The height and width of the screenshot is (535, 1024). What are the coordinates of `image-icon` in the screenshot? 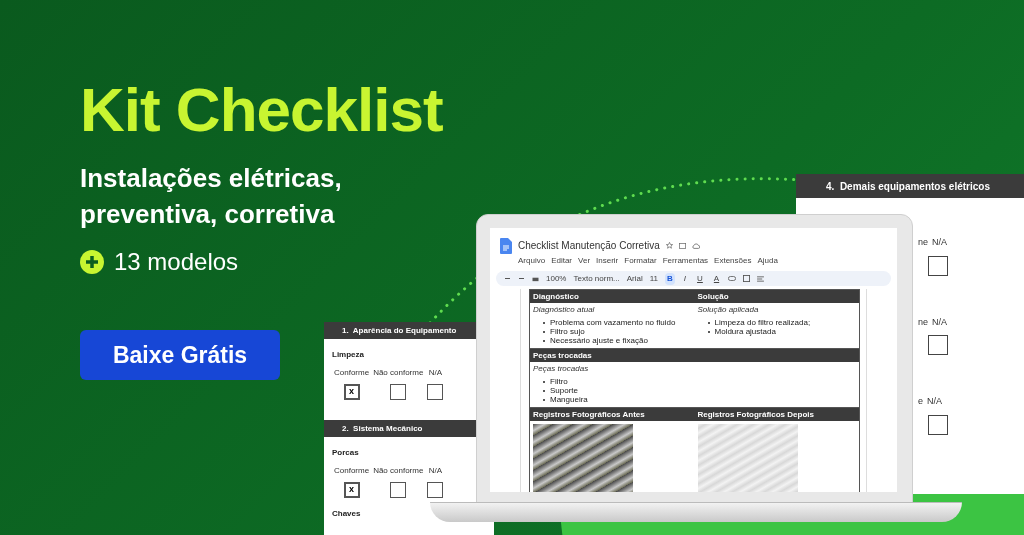 It's located at (747, 278).